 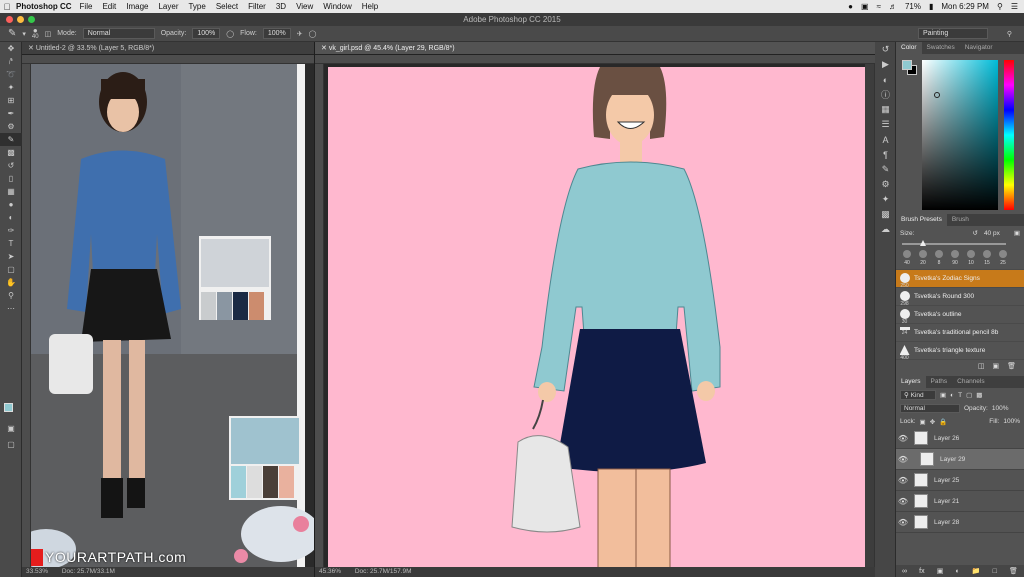 What do you see at coordinates (960, 135) in the screenshot?
I see `color-field` at bounding box center [960, 135].